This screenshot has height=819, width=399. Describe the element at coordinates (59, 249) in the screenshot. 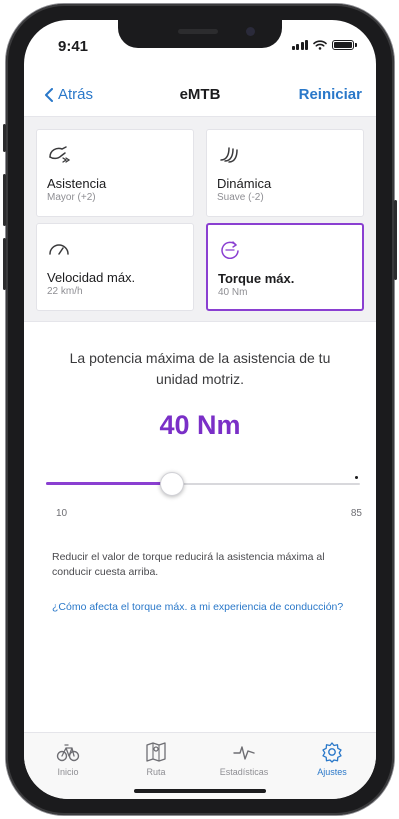

I see `speedometer-icon` at that location.